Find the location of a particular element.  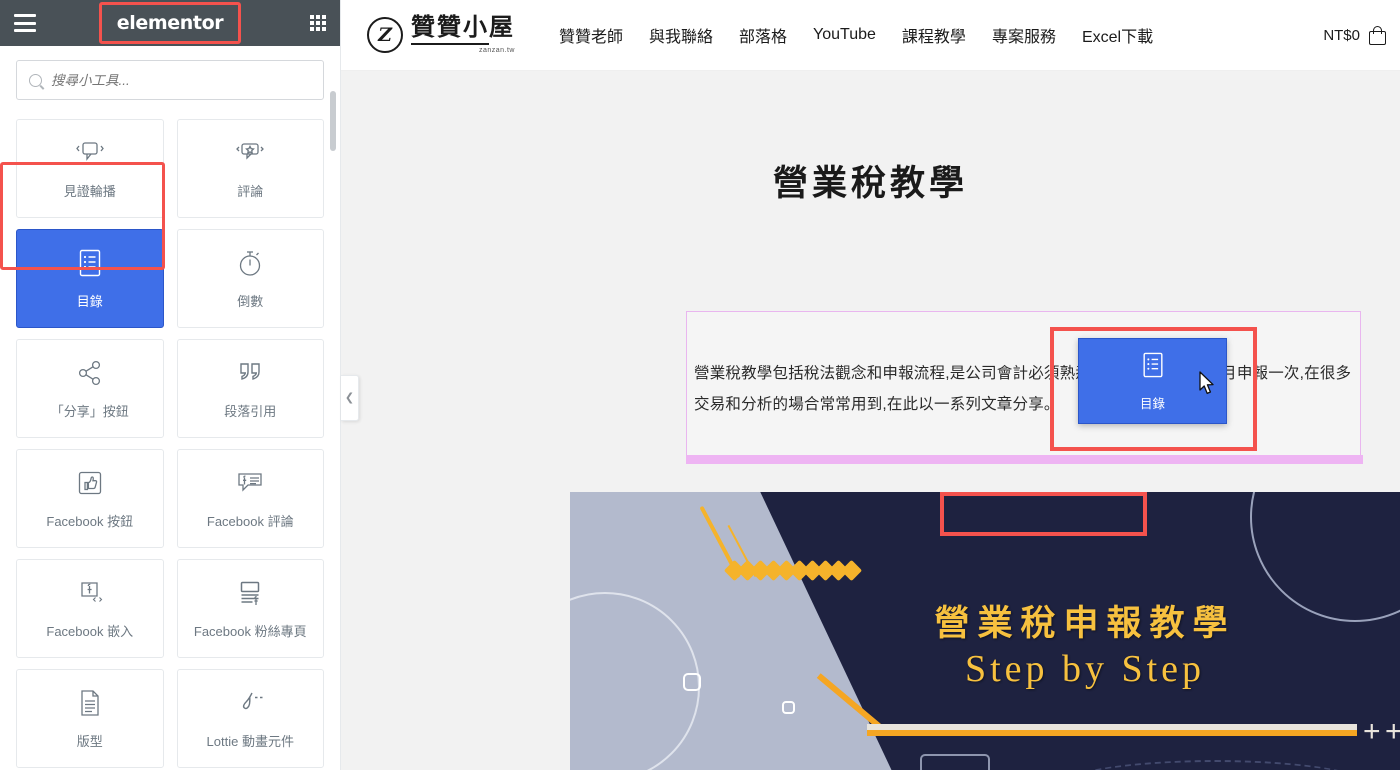

dragged-widget-label: 目錄 is located at coordinates (1152, 403).